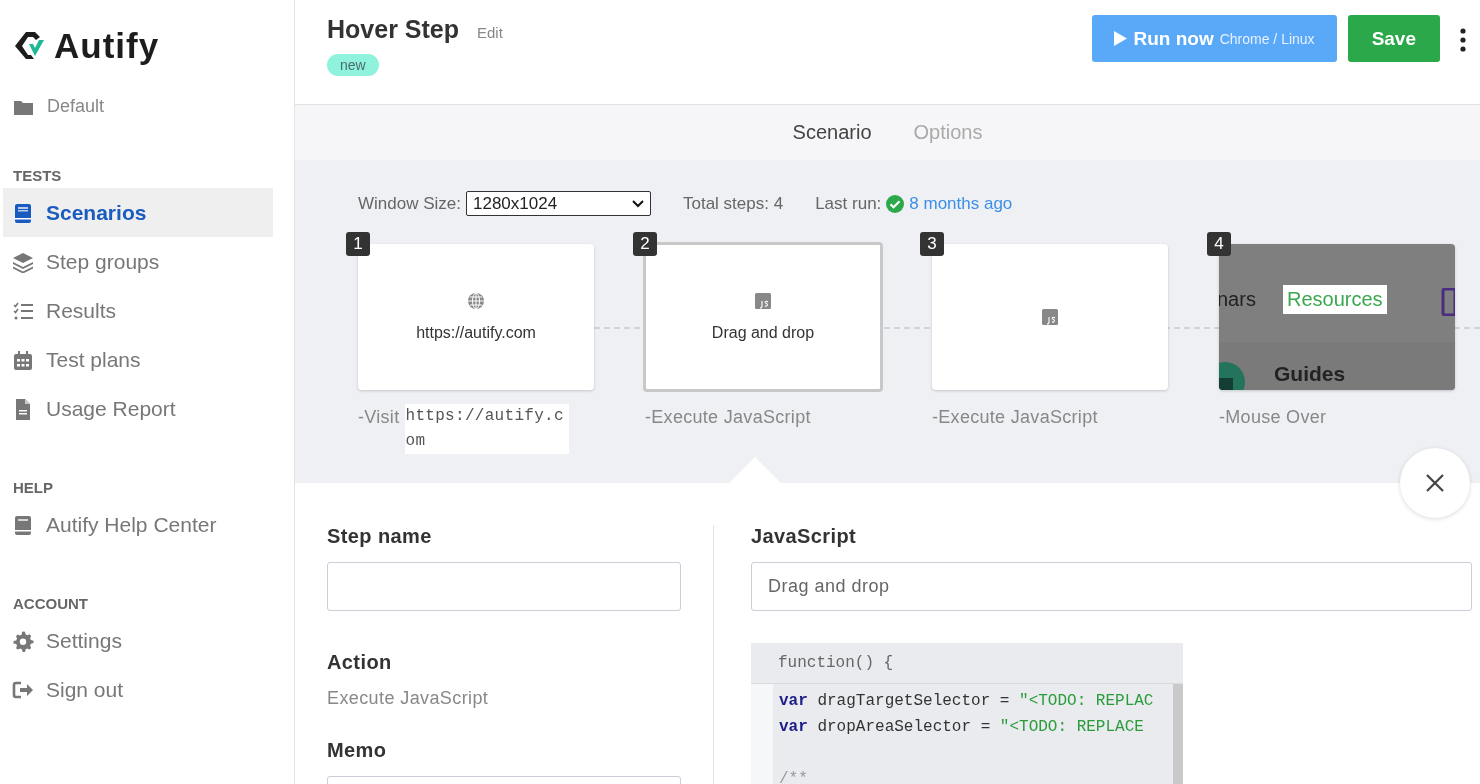 The height and width of the screenshot is (784, 1480). Describe the element at coordinates (1310, 374) in the screenshot. I see `section-heading: Guides` at that location.